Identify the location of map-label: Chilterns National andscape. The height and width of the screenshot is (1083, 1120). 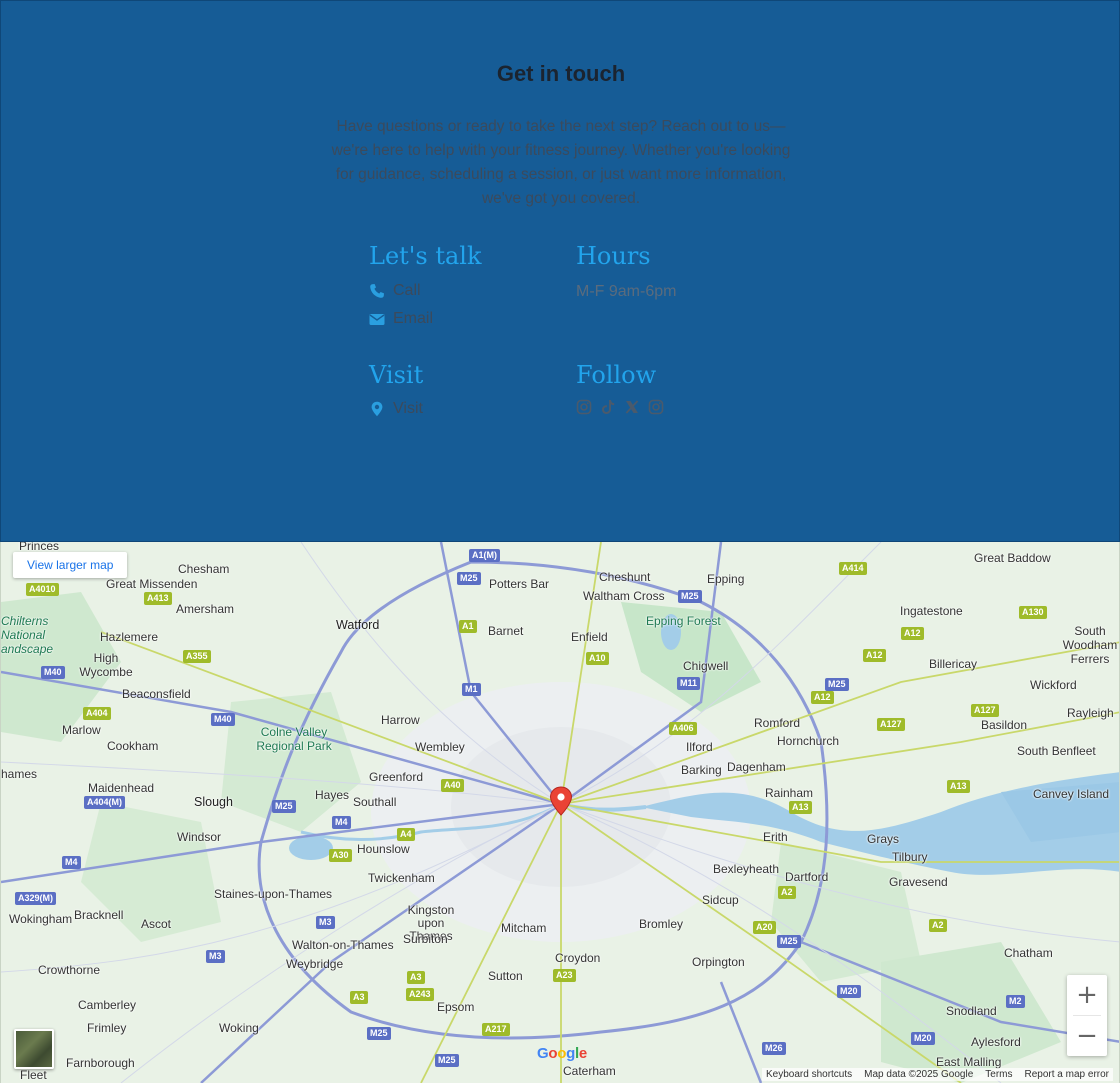
(27, 635).